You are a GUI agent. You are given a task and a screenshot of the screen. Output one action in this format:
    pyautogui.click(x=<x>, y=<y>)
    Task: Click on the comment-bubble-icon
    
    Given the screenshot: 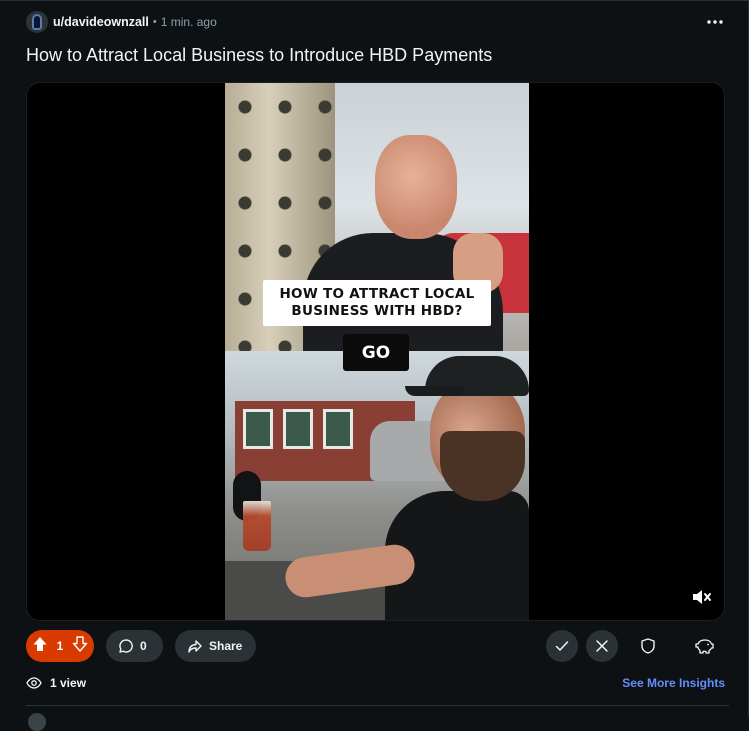 What is the action you would take?
    pyautogui.click(x=126, y=646)
    